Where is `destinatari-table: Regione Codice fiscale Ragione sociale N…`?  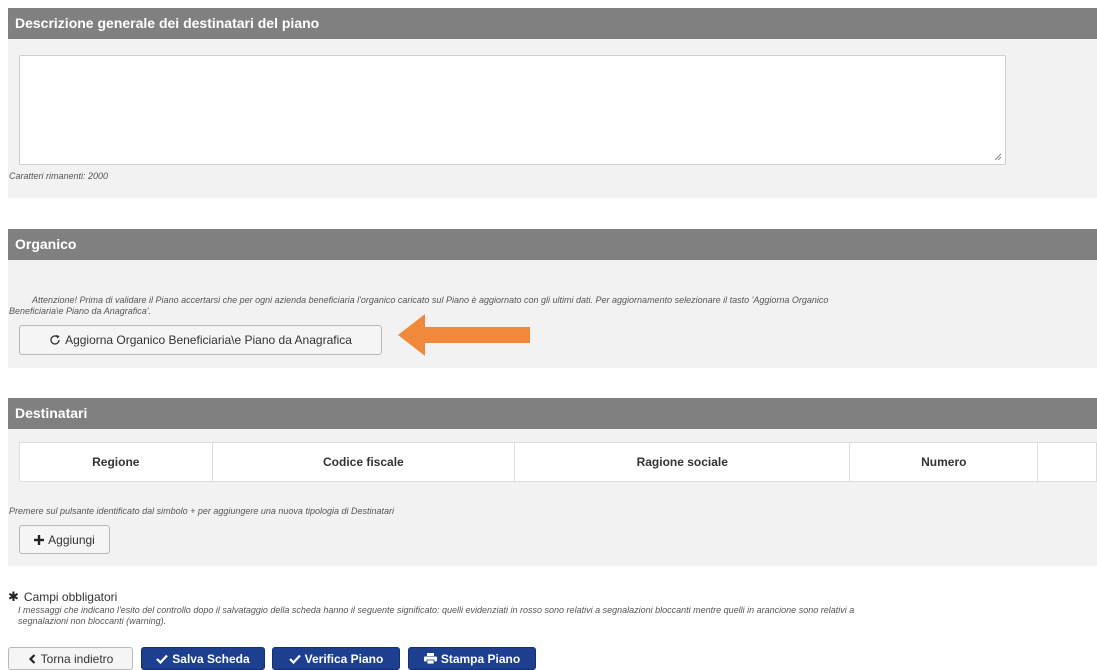
destinatari-table: Regione Codice fiscale Ragione sociale N… is located at coordinates (558, 462).